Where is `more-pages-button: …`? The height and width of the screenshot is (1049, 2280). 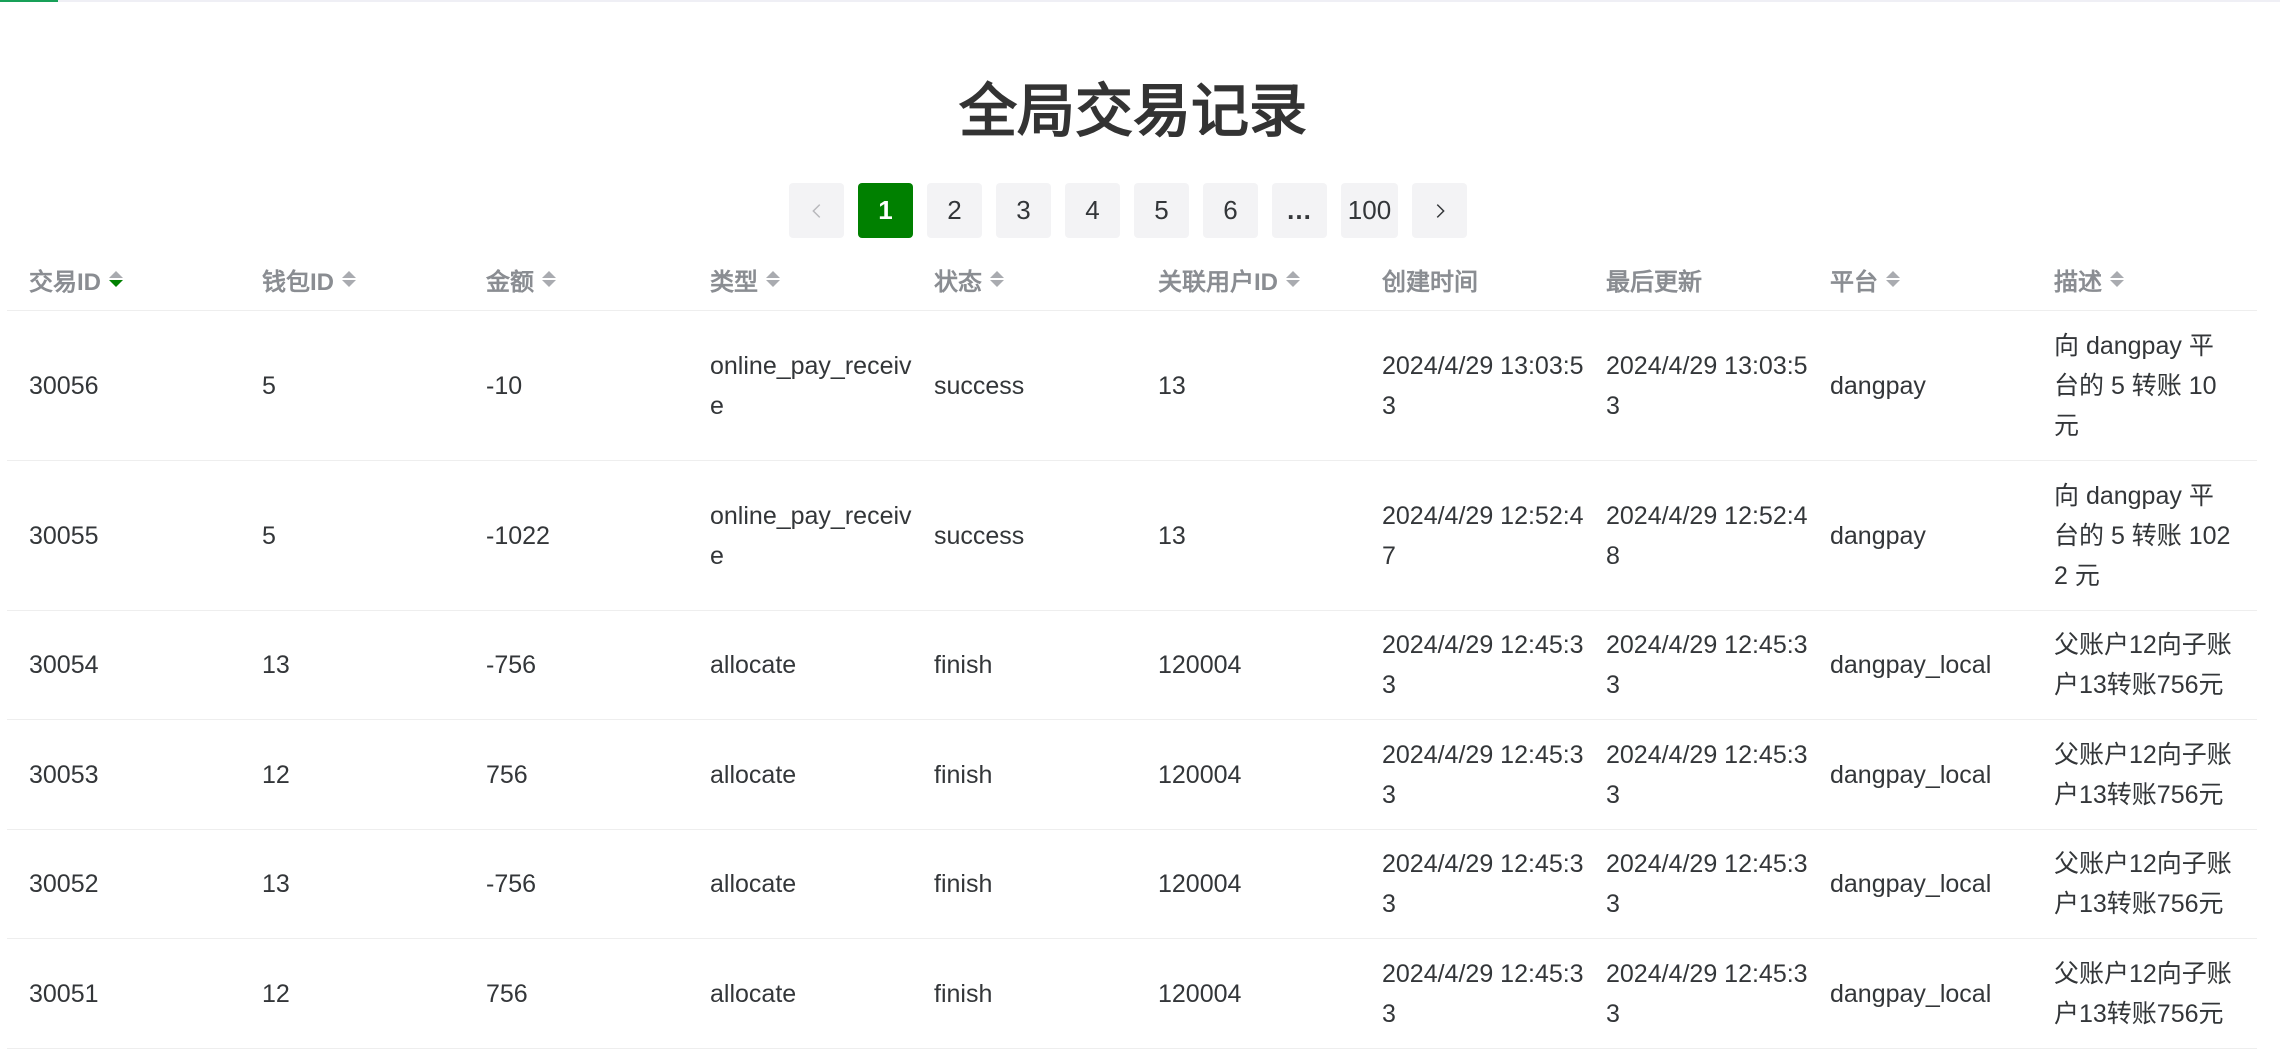
more-pages-button: … is located at coordinates (1299, 210).